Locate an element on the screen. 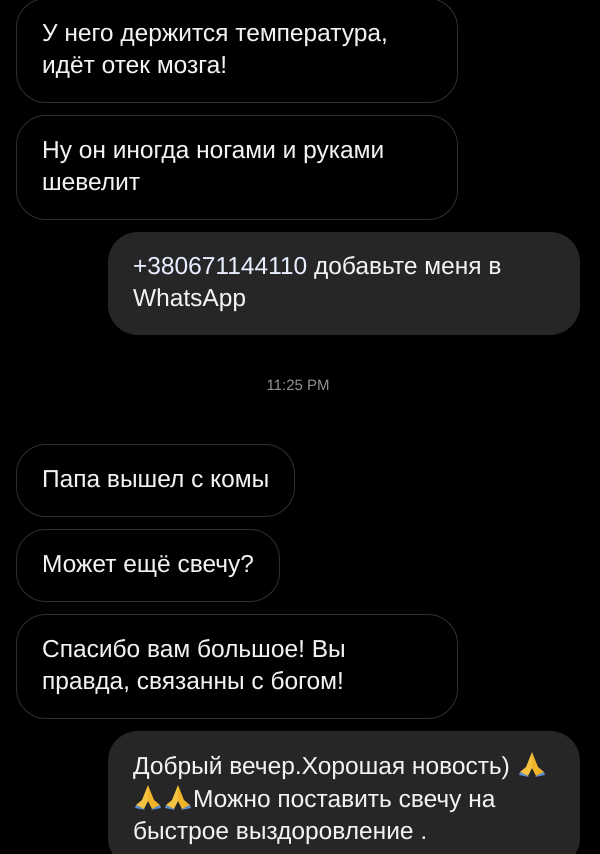  message-text: Может ещё свечу? is located at coordinates (148, 564).